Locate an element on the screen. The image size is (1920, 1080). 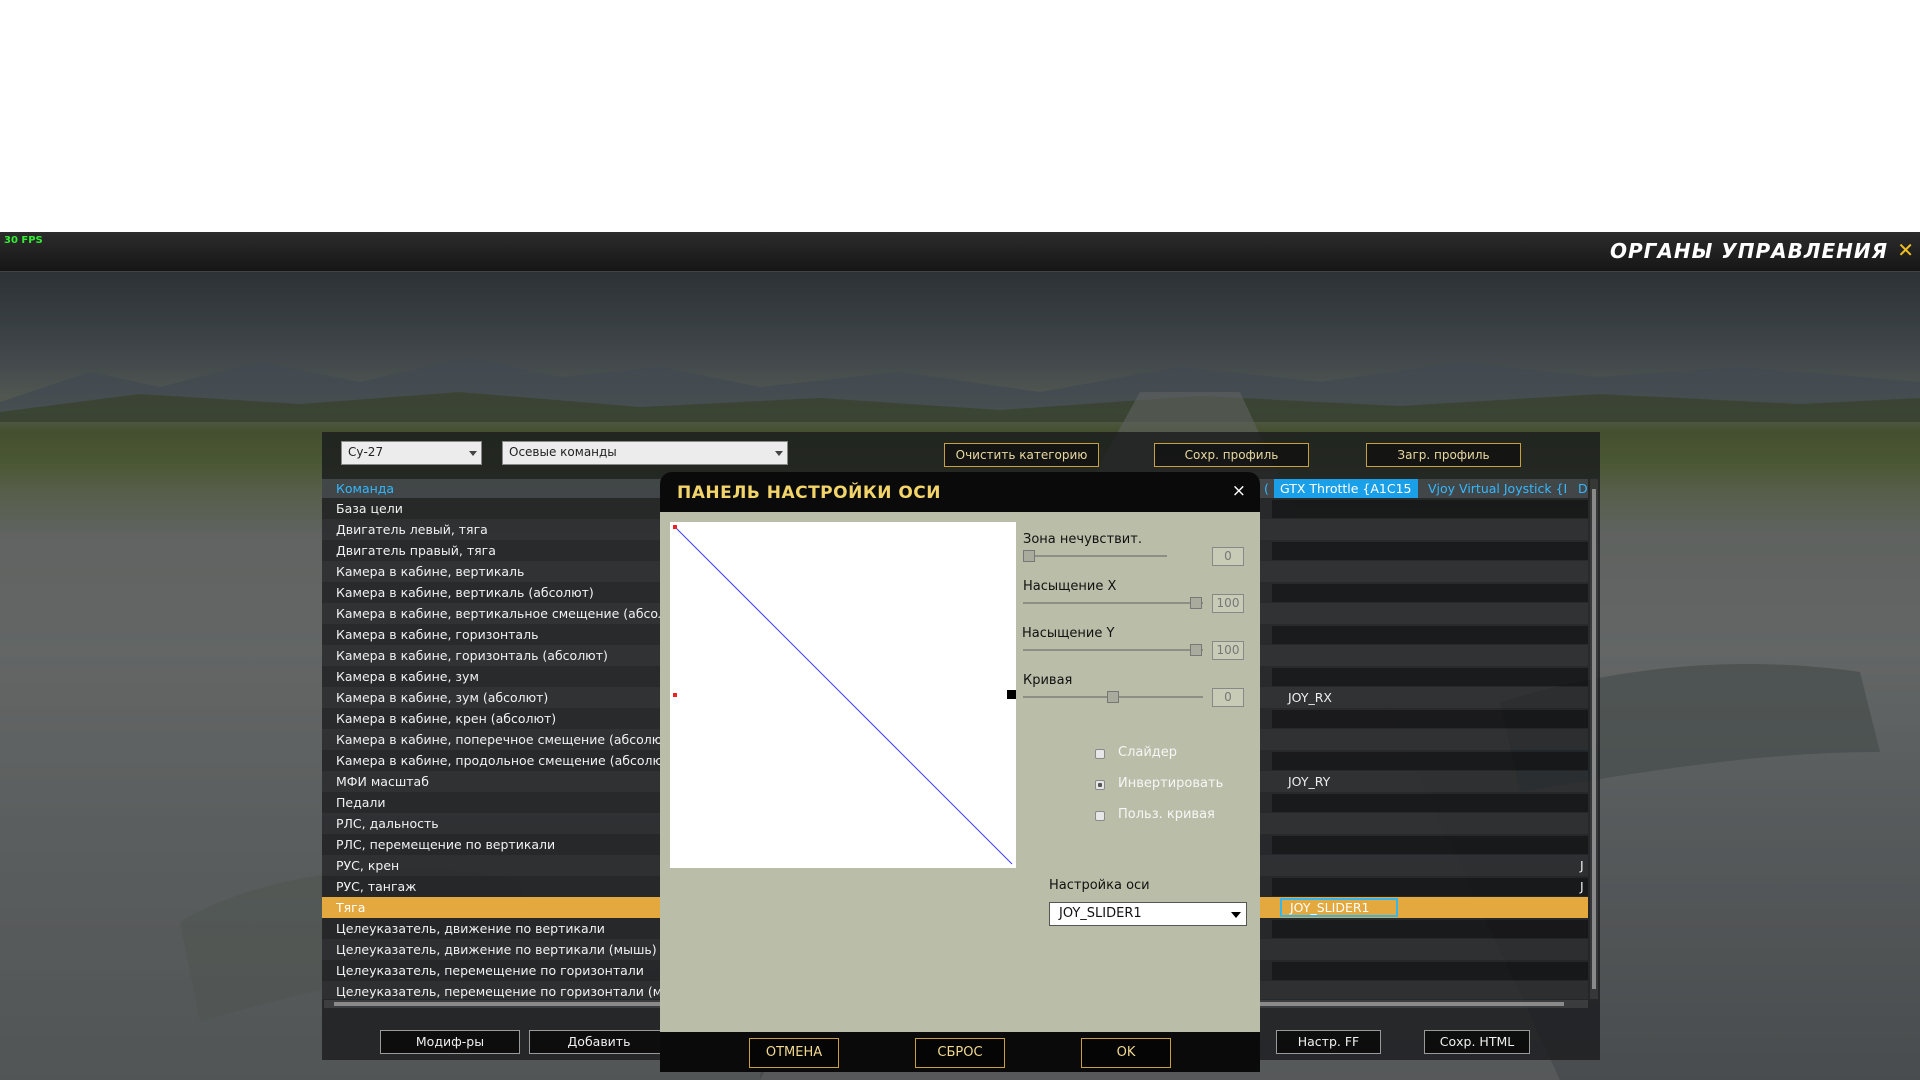
saturation-y-label: Насыщение Y is located at coordinates (1068, 633).